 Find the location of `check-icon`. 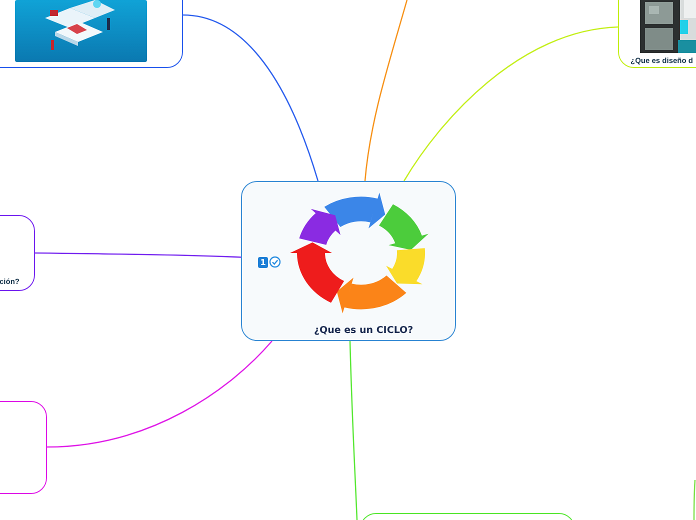

check-icon is located at coordinates (275, 262).